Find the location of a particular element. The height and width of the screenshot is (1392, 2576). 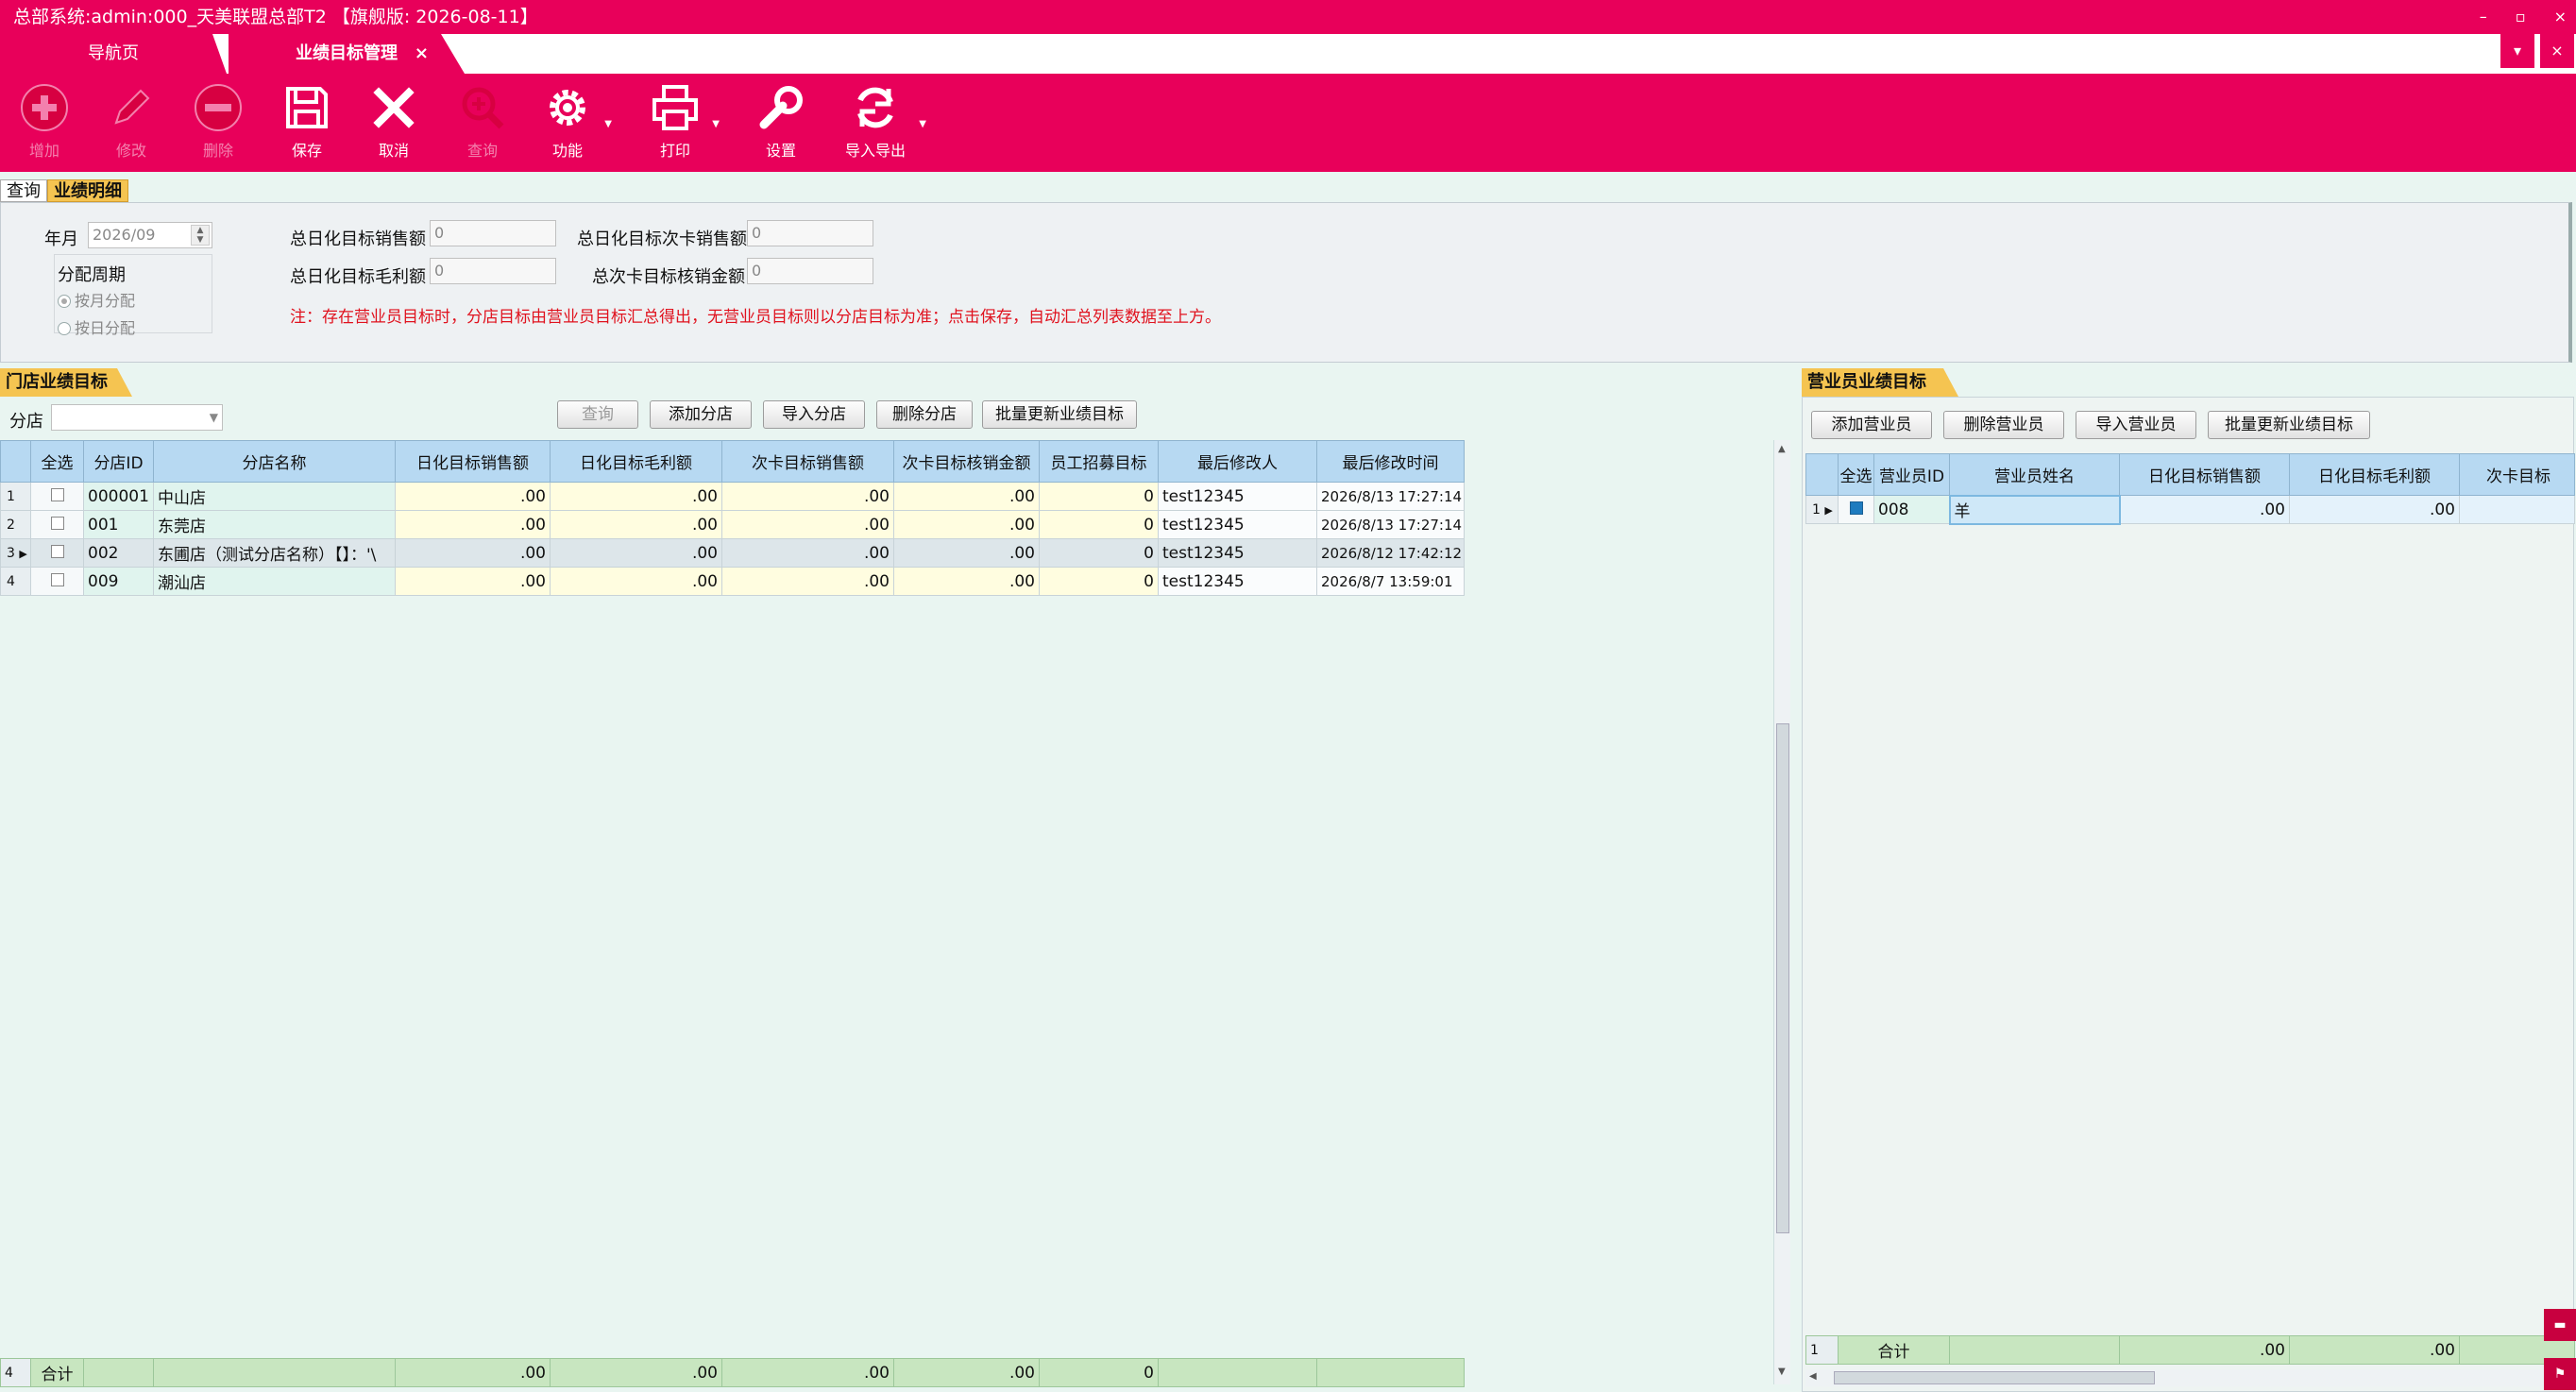

minimize-icon: – is located at coordinates (2483, 17).